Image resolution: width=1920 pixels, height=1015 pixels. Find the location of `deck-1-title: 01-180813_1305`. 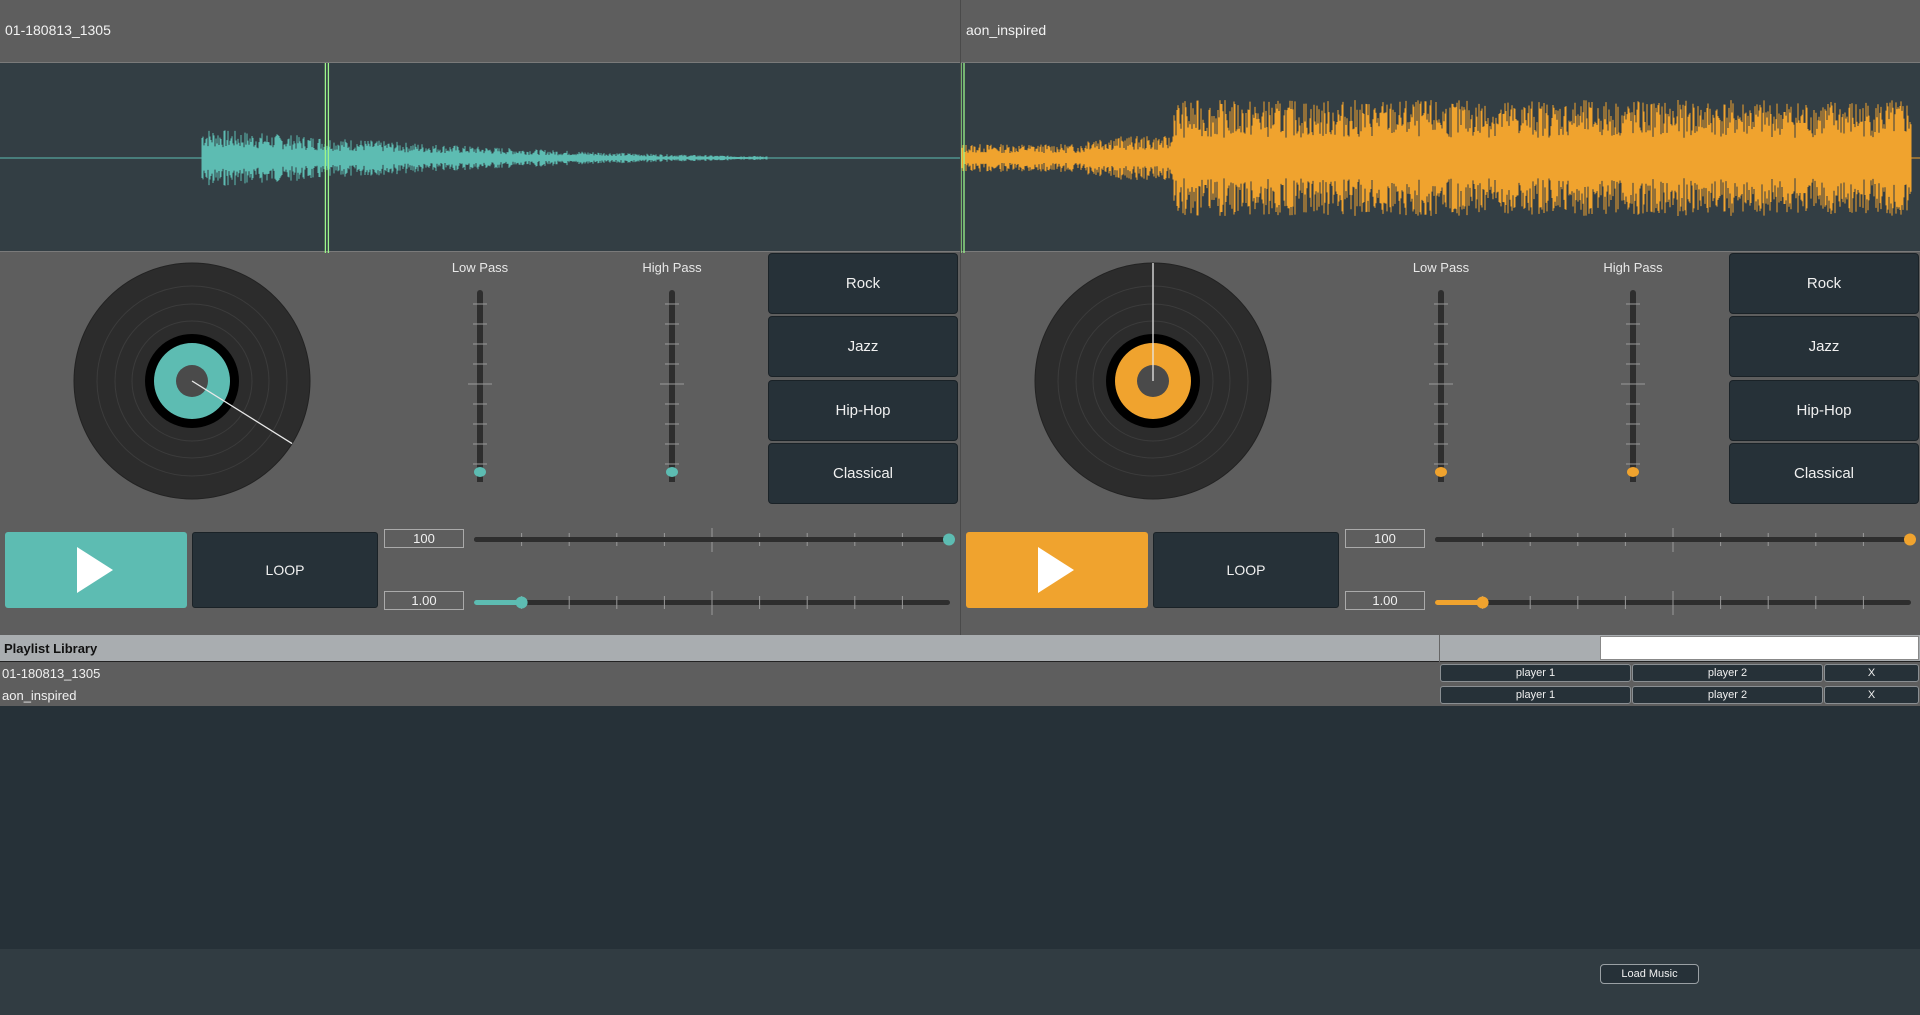

deck-1-title: 01-180813_1305 is located at coordinates (58, 30).